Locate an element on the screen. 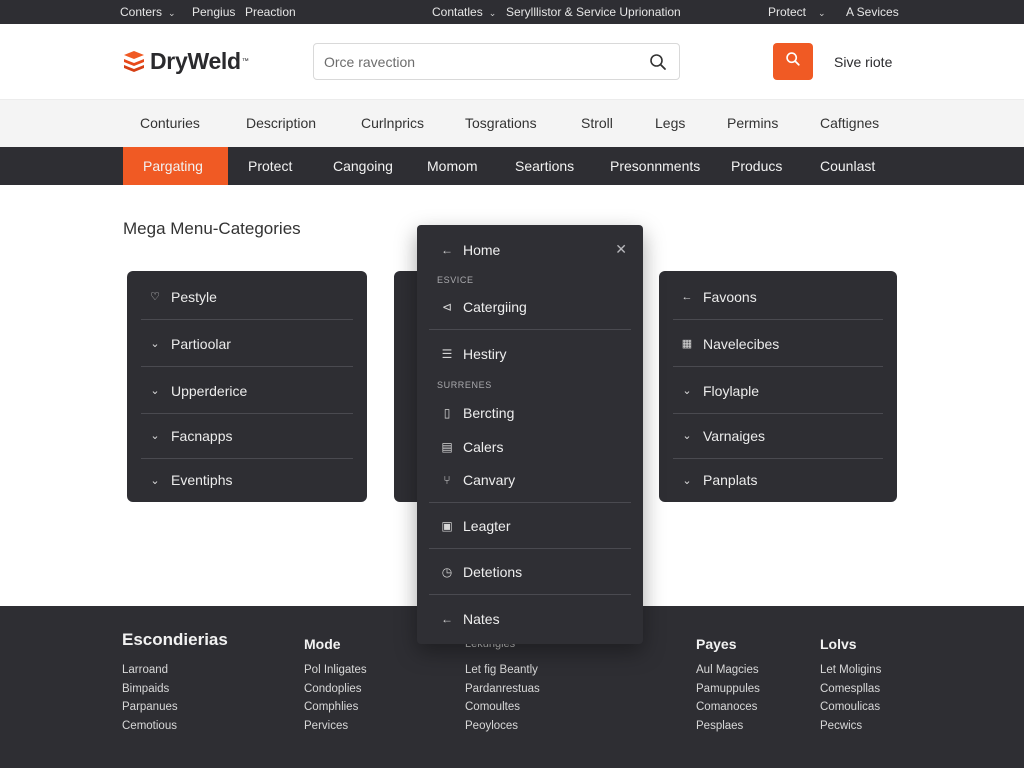  dropdown-item: ▣ Leagter is located at coordinates (530, 526).